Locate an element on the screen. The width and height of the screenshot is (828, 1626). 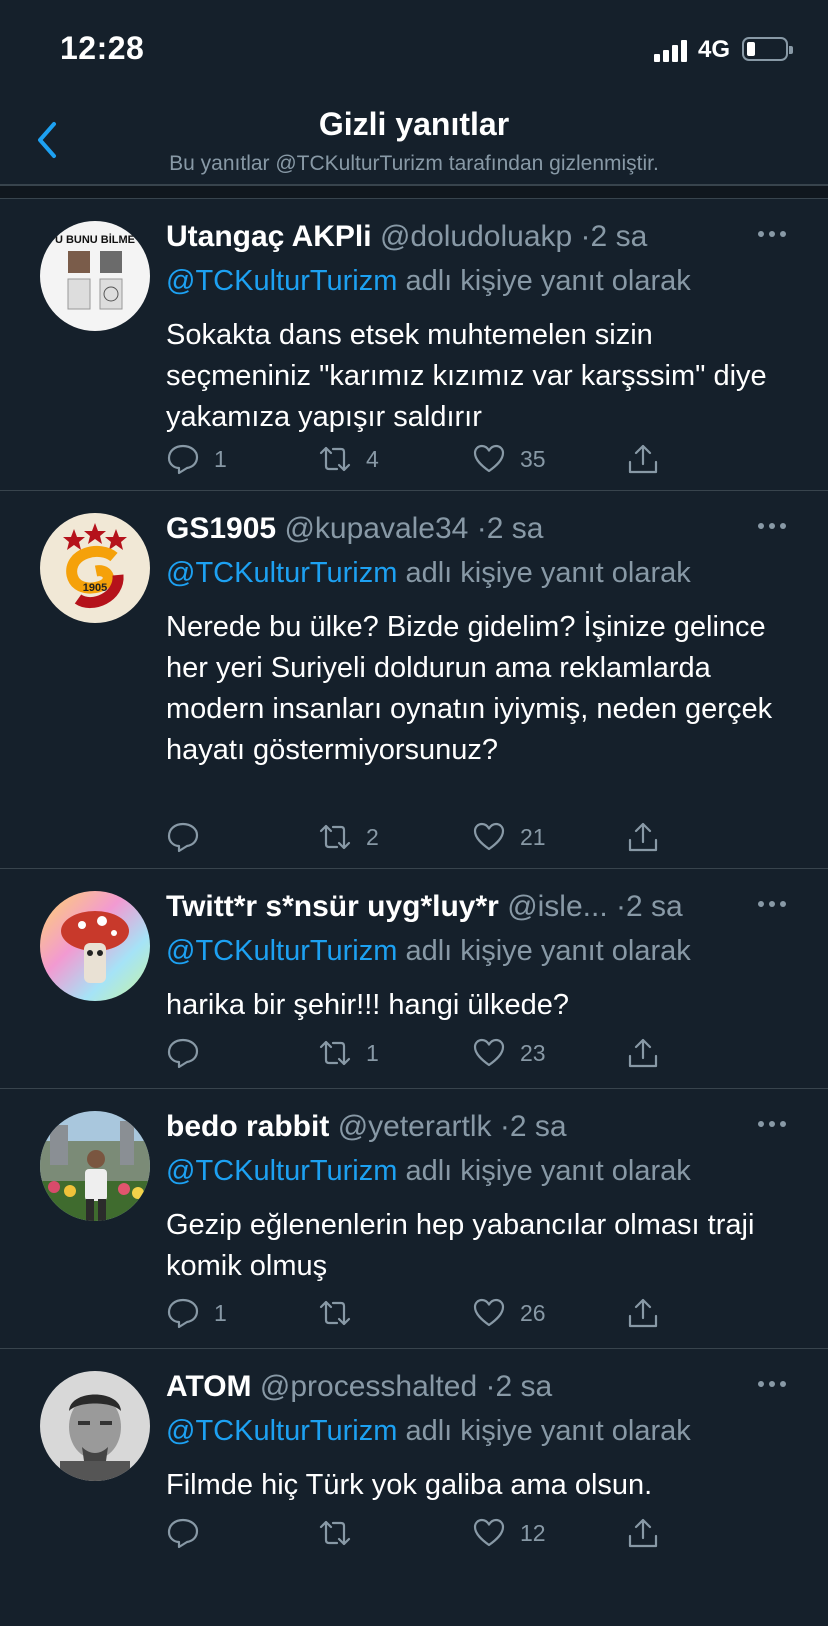
author-name: Utangaç AKPli is located at coordinates (269, 236).